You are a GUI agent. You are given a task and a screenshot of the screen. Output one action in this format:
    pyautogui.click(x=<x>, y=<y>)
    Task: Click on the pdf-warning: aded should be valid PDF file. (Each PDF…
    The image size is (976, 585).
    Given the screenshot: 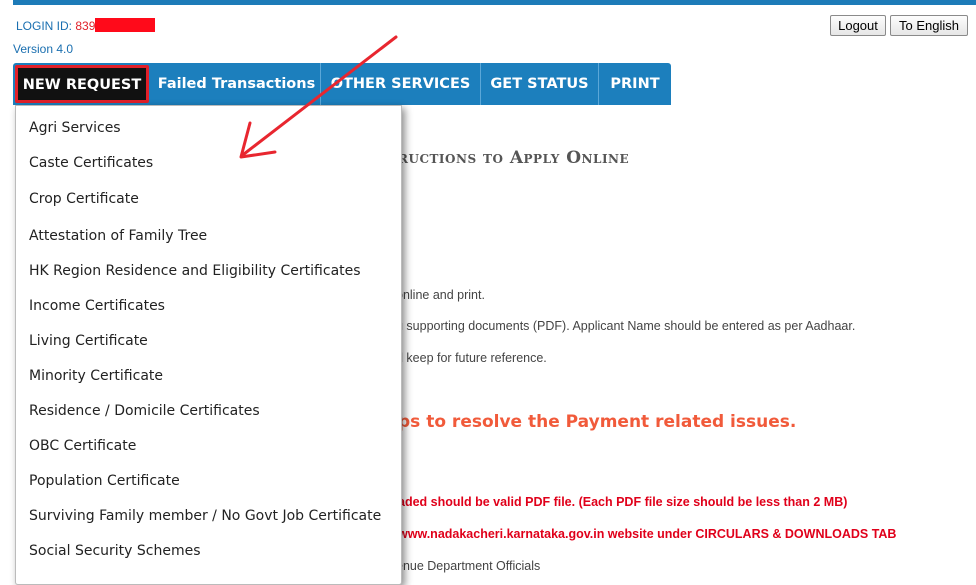 What is the action you would take?
    pyautogui.click(x=623, y=502)
    